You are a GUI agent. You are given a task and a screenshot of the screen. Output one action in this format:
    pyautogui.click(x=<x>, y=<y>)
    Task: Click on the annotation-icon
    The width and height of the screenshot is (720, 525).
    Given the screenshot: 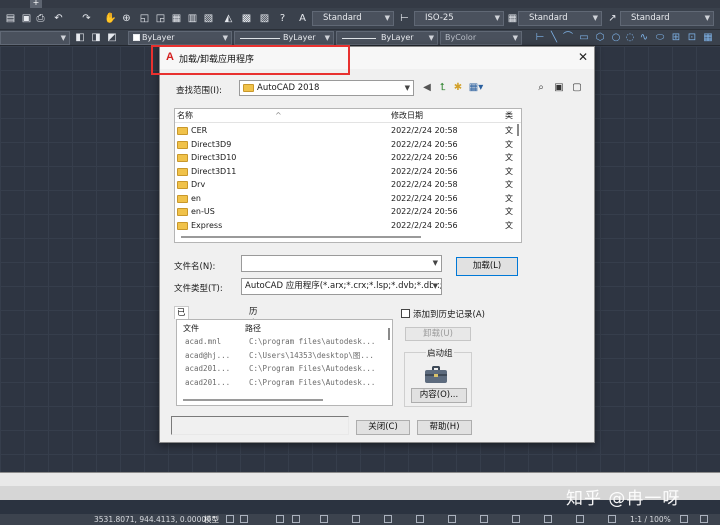 What is the action you would take?
    pyautogui.click(x=484, y=519)
    